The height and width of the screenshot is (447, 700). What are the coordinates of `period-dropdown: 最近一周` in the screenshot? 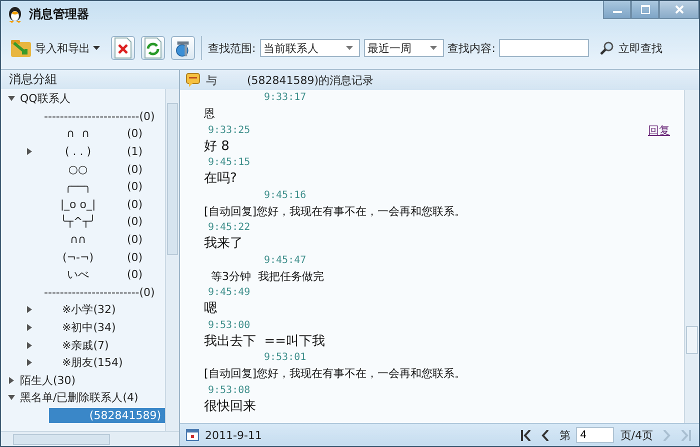 It's located at (404, 48).